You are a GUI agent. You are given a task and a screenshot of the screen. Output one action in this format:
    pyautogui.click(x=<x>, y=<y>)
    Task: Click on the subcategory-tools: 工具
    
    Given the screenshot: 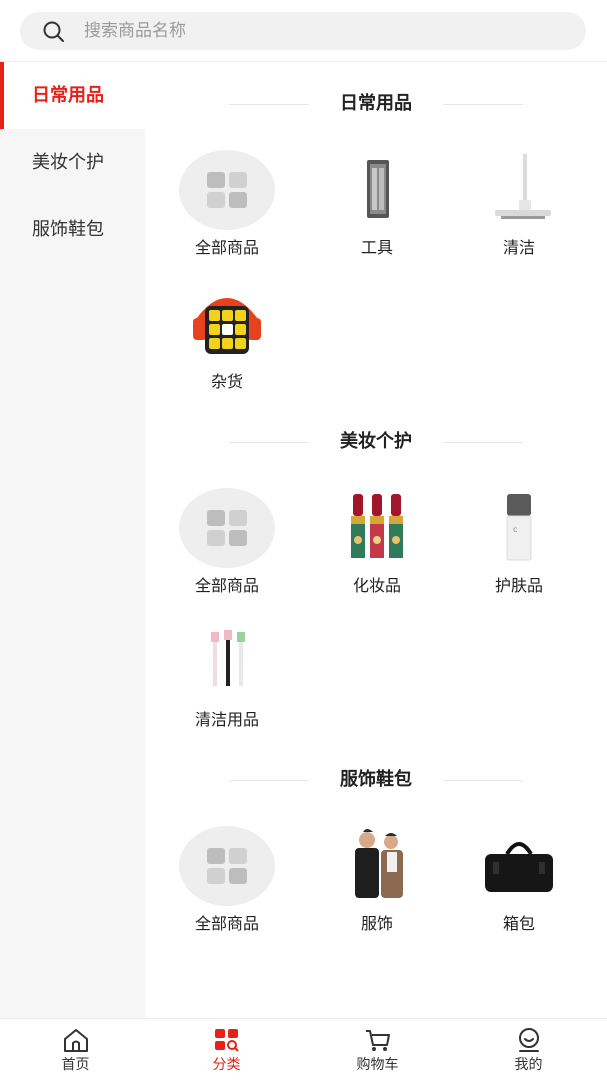 What is the action you would take?
    pyautogui.click(x=365, y=210)
    